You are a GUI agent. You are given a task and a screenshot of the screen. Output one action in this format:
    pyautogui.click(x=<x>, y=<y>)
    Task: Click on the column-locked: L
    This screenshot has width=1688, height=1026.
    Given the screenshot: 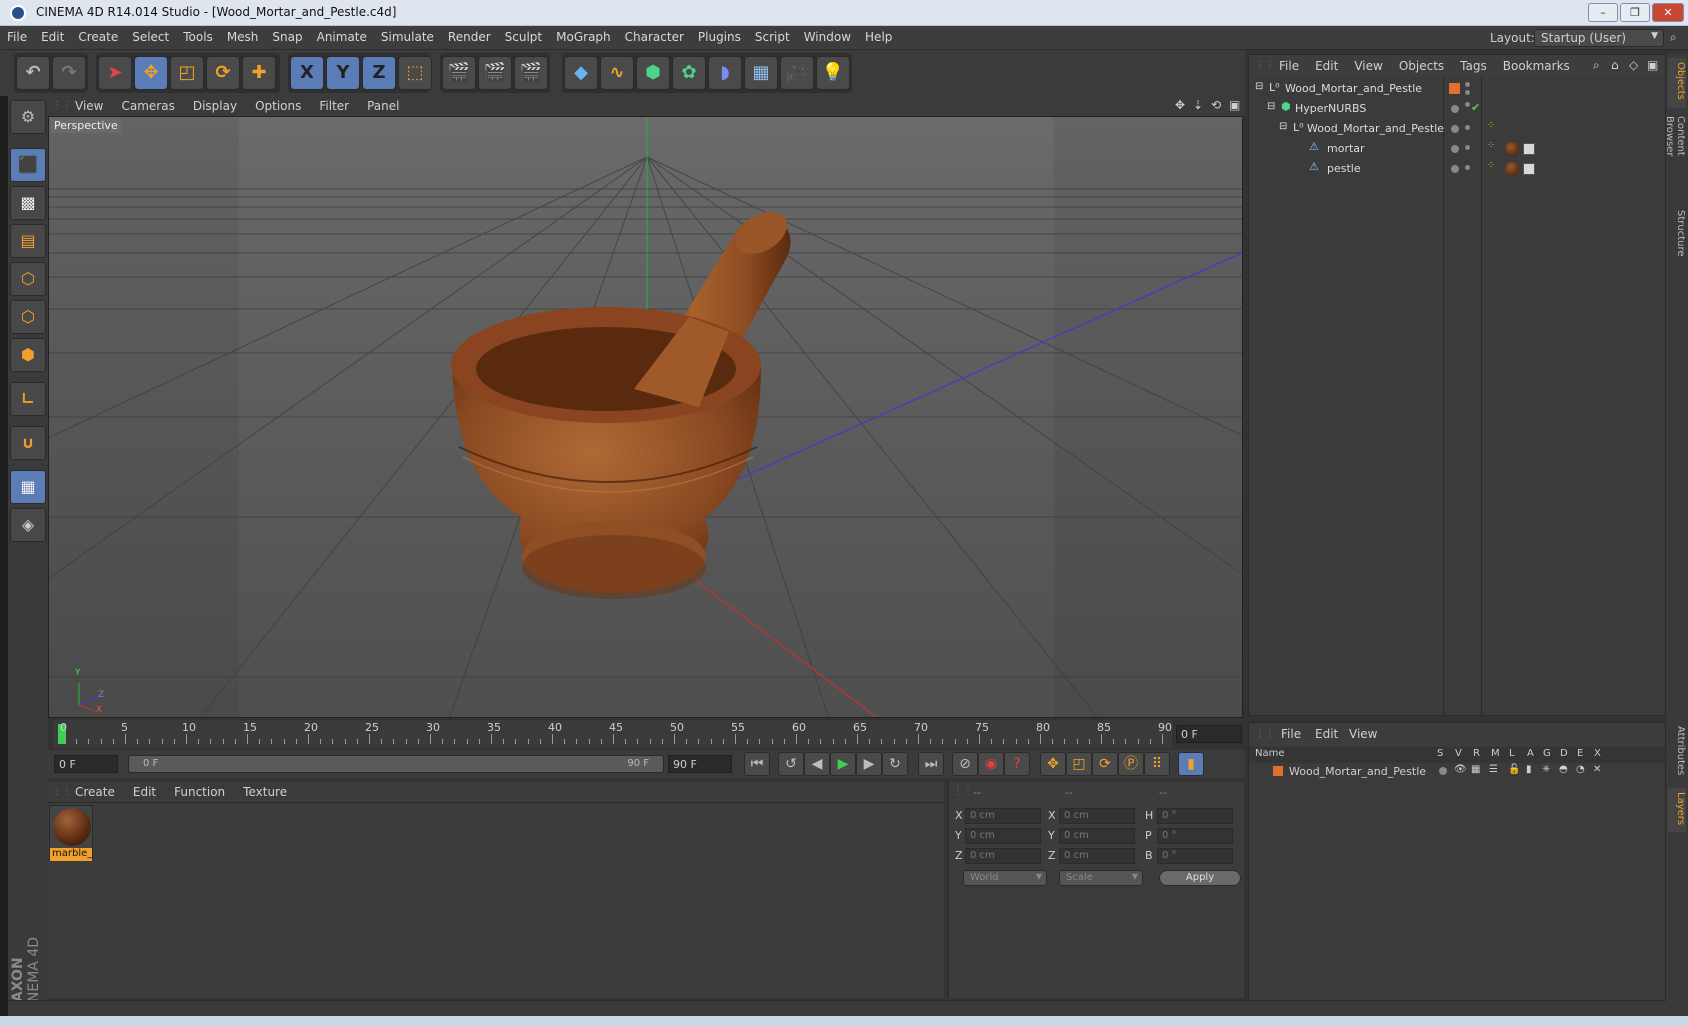 What is the action you would take?
    pyautogui.click(x=1512, y=753)
    